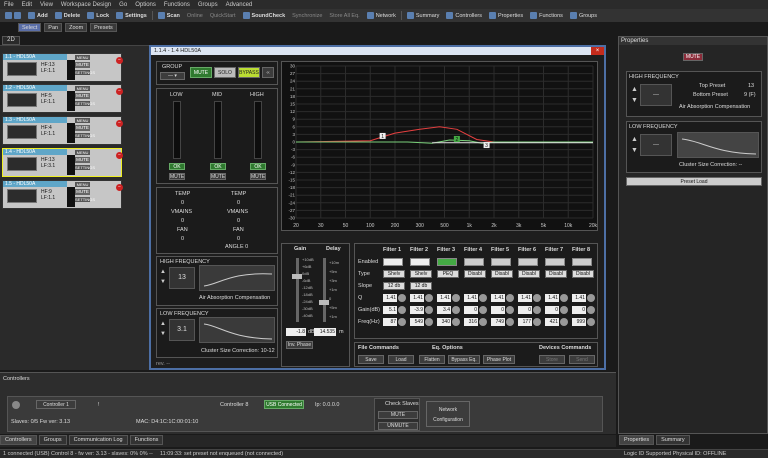 This screenshot has width=768, height=458. Describe the element at coordinates (423, 15) in the screenshot. I see `summary-button: Summary` at that location.